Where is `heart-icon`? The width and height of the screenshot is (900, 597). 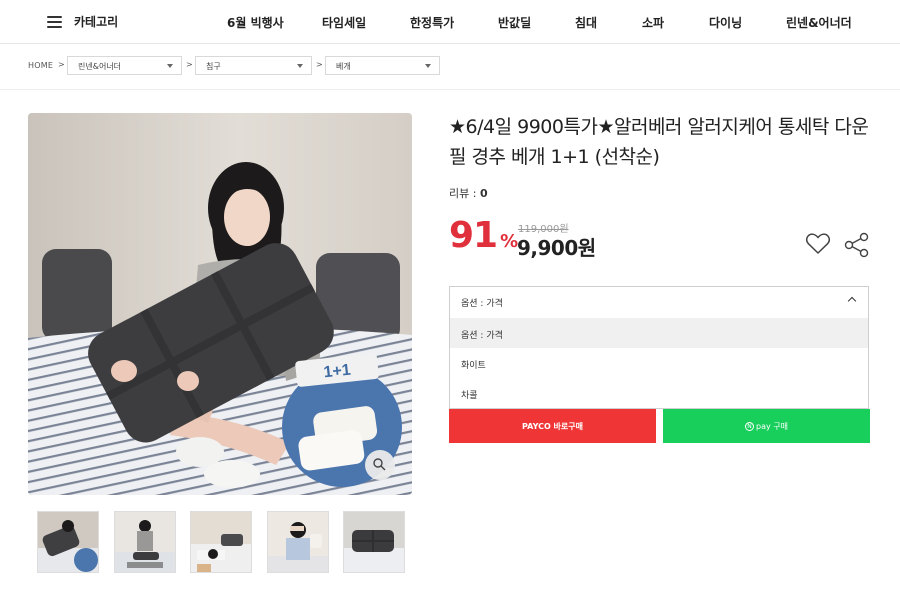 heart-icon is located at coordinates (818, 244).